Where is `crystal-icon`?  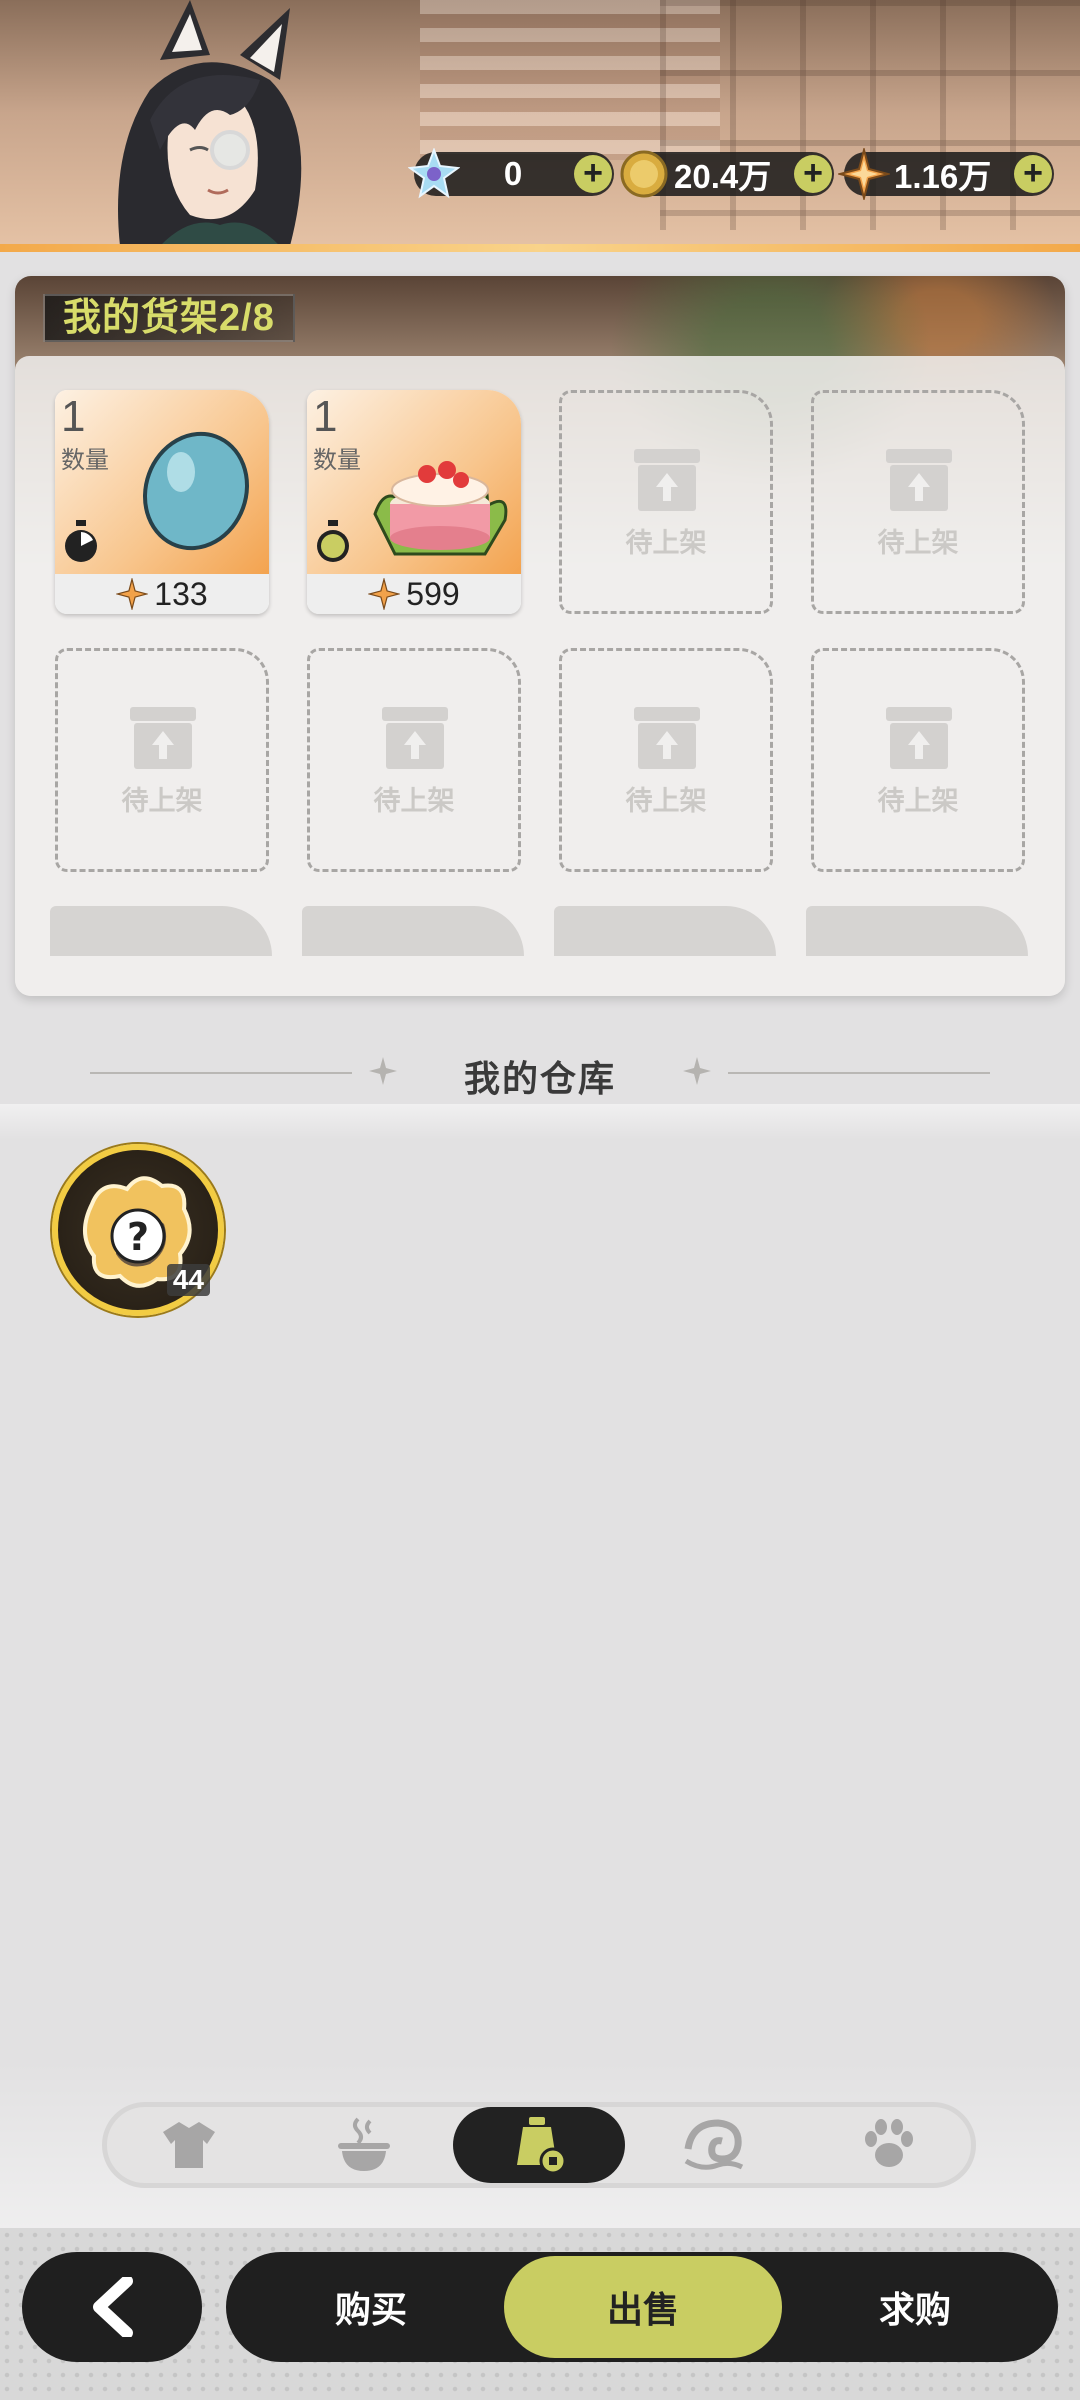
crystal-icon is located at coordinates (434, 173).